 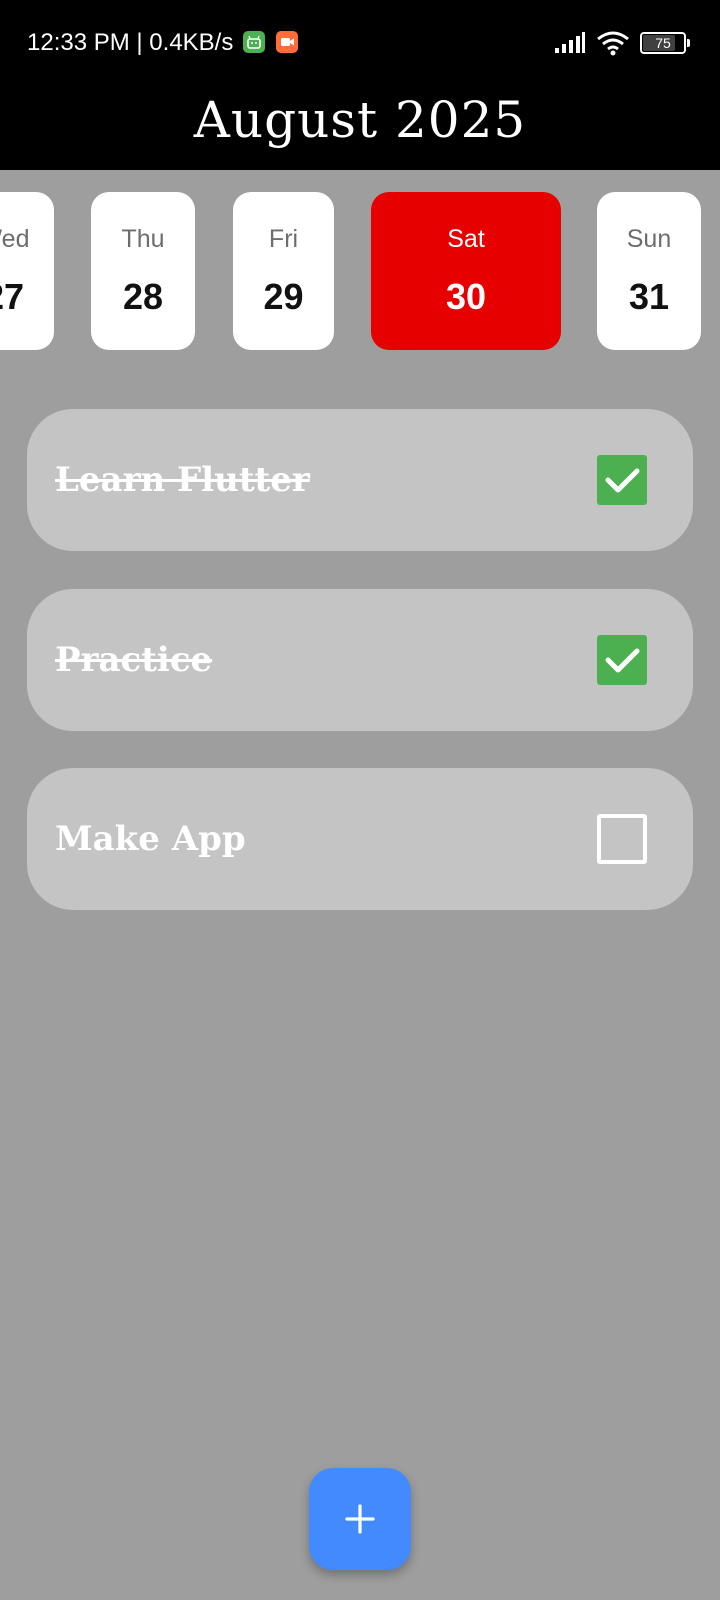 I want to click on app-header: August 2025, so click(x=360, y=129).